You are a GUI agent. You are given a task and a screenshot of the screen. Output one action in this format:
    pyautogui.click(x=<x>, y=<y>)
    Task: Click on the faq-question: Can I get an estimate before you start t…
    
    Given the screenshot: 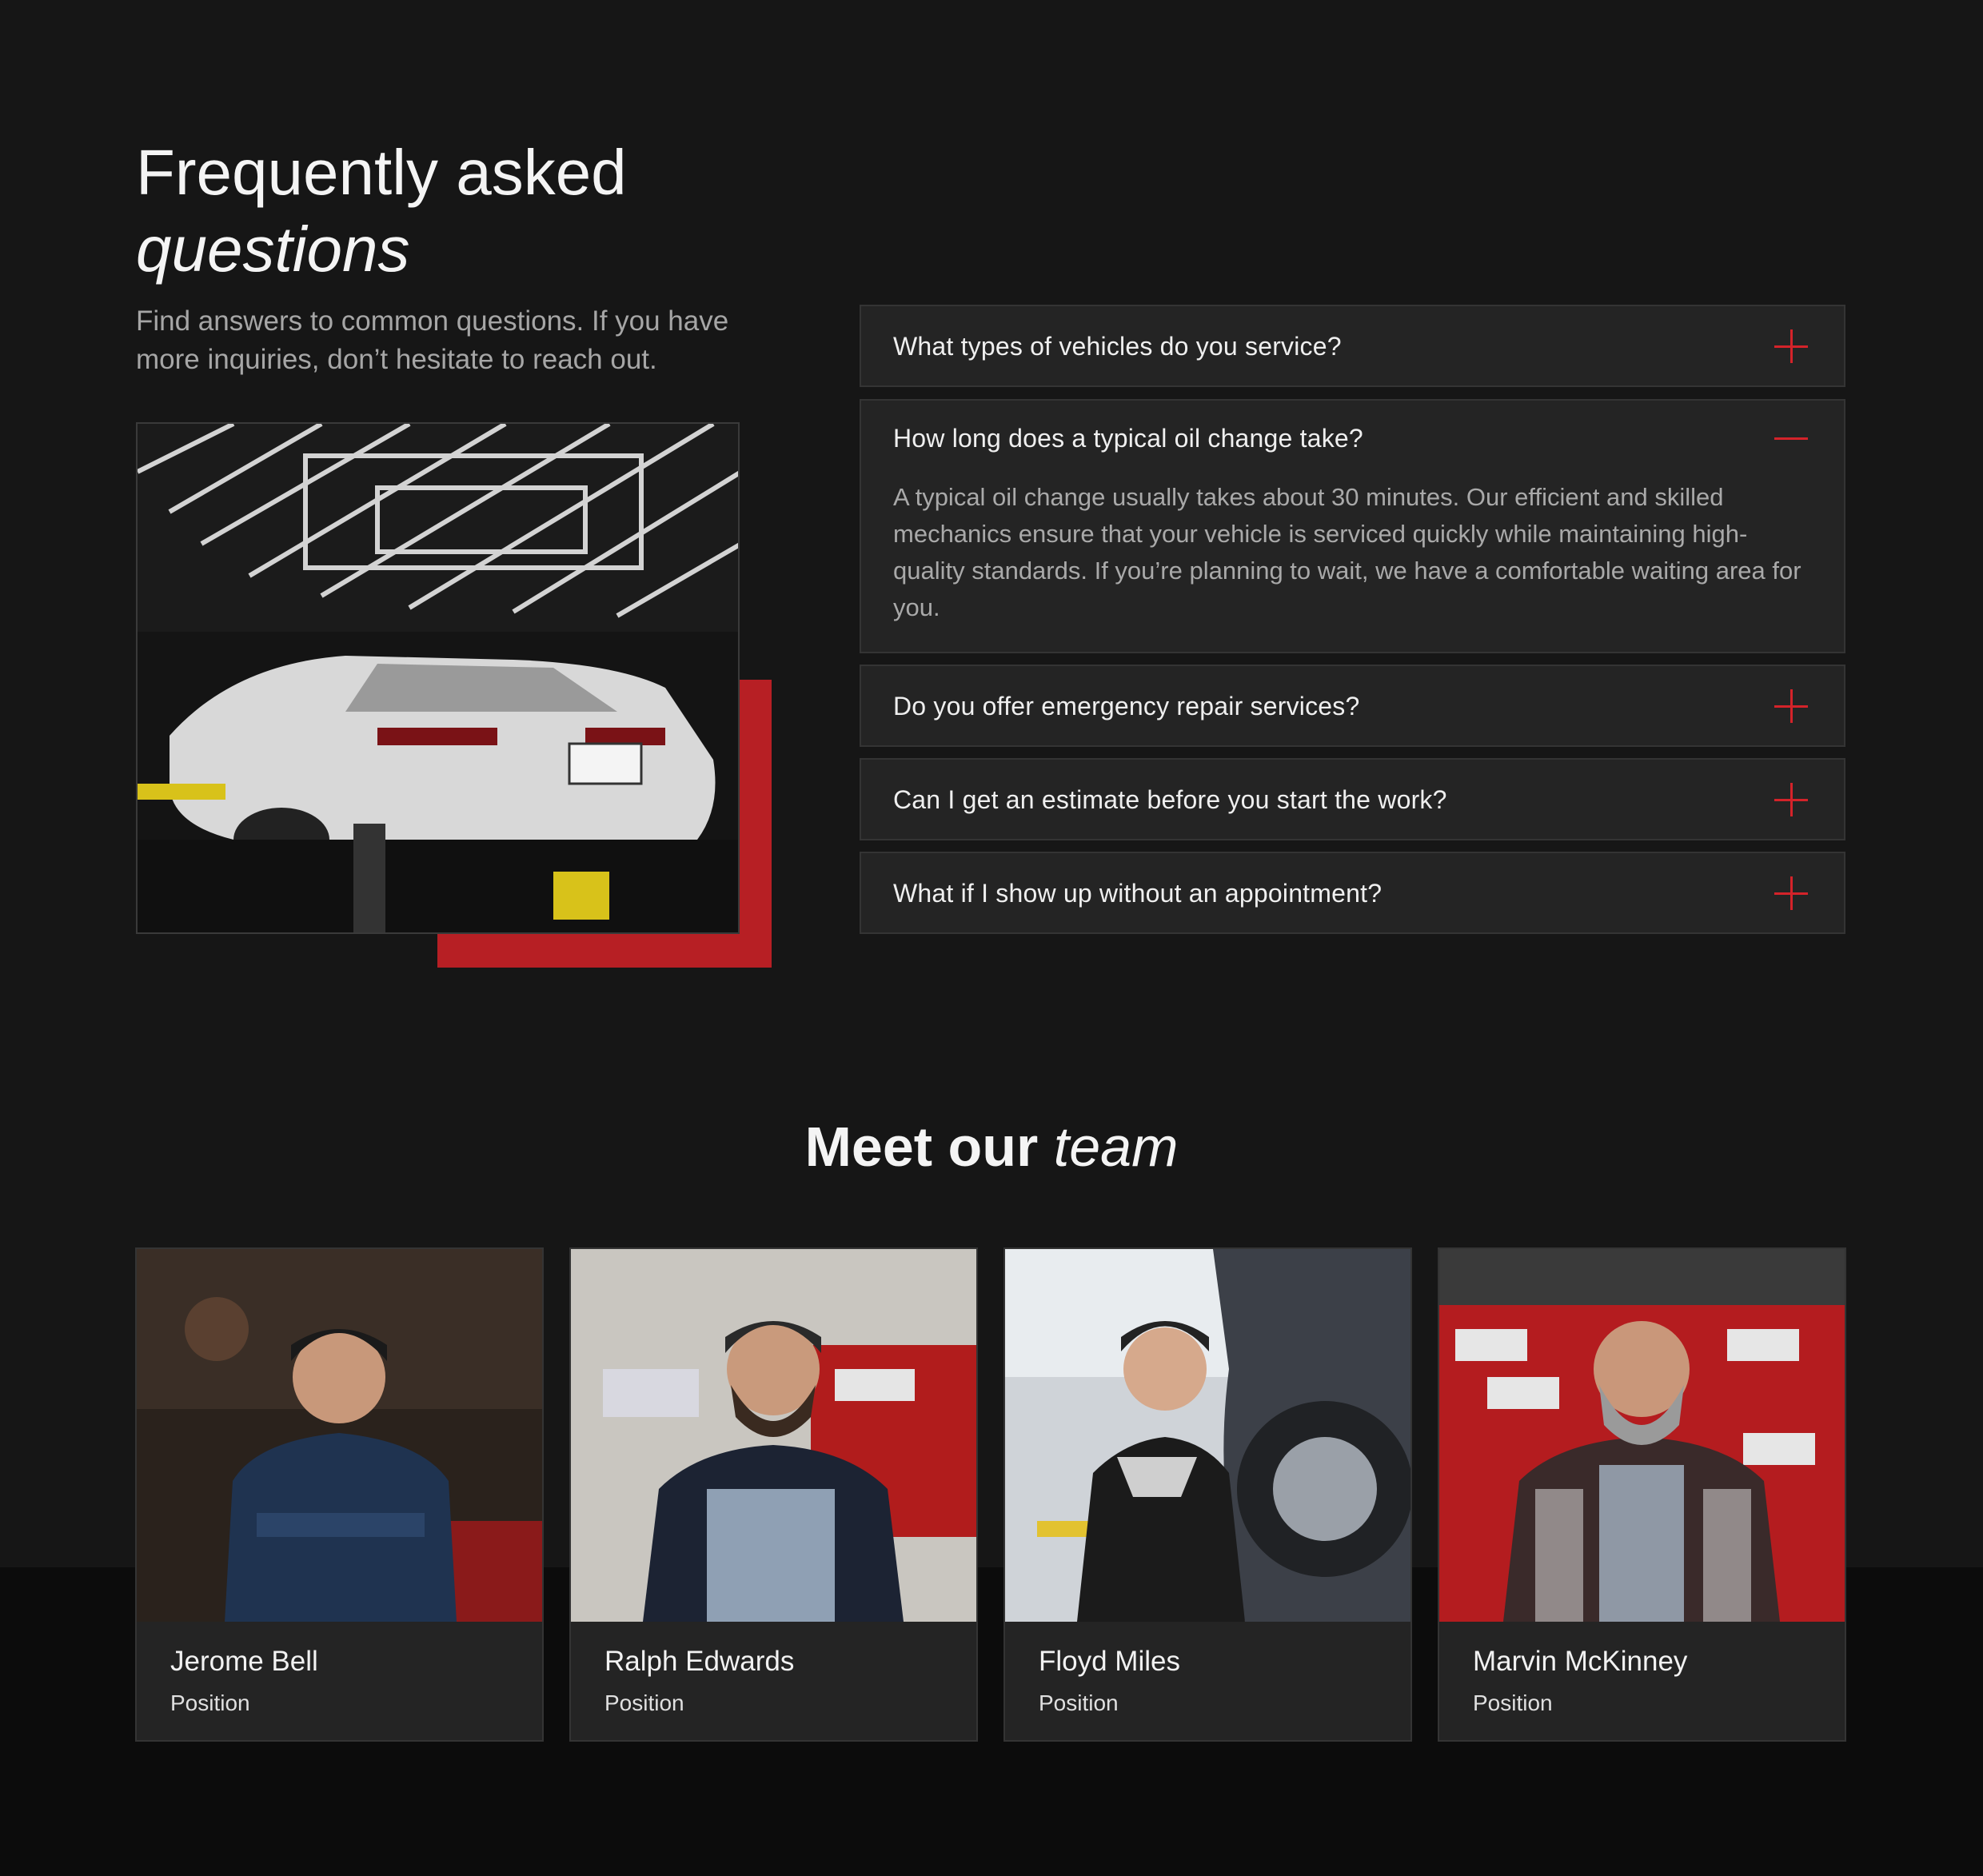 What is the action you would take?
    pyautogui.click(x=1170, y=799)
    